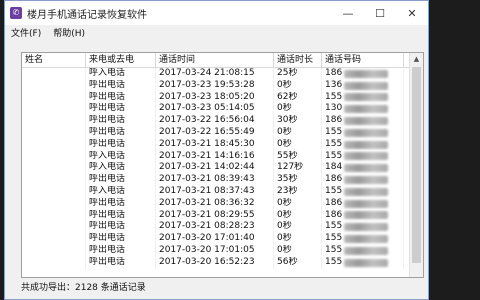 The height and width of the screenshot is (300, 480). I want to click on table-row: 呼出电话 2017-03-23 19:53:28 0秒 136, so click(222, 85).